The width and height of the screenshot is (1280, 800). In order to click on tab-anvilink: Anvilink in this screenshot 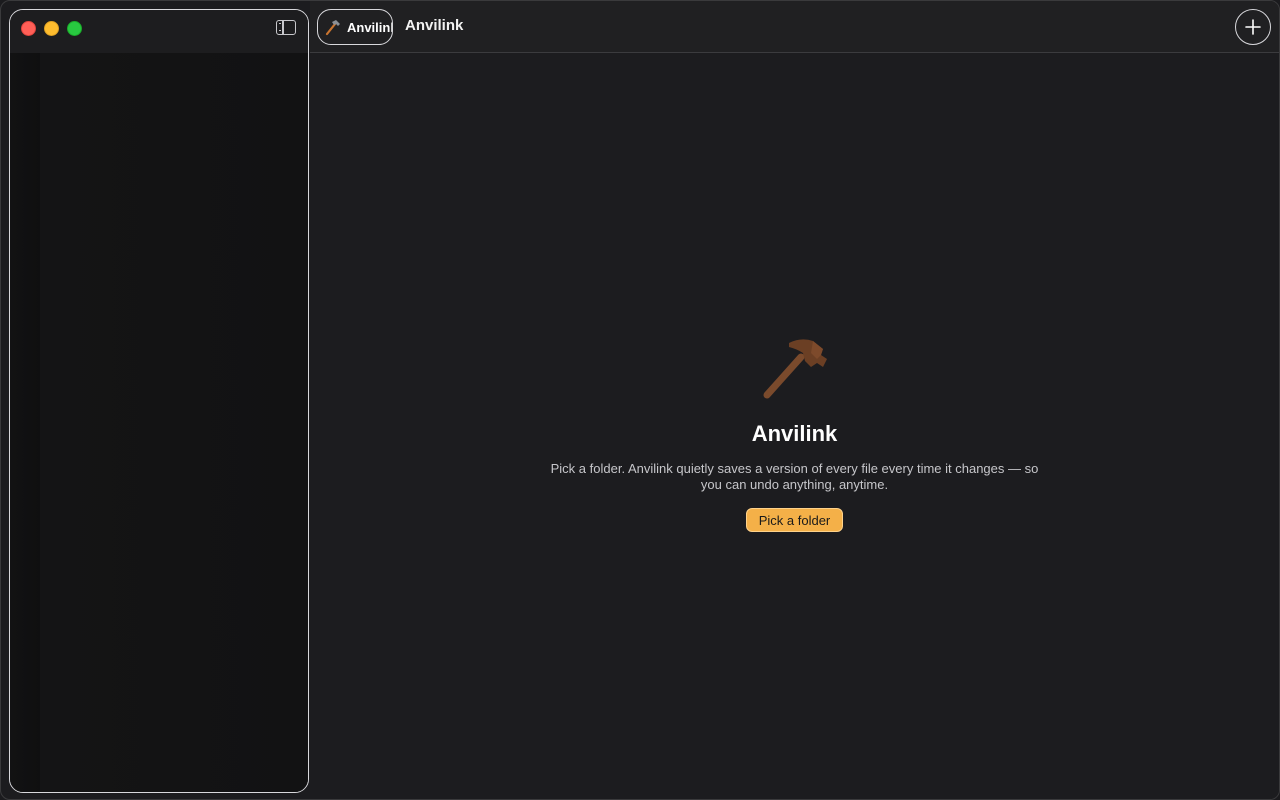, I will do `click(355, 27)`.